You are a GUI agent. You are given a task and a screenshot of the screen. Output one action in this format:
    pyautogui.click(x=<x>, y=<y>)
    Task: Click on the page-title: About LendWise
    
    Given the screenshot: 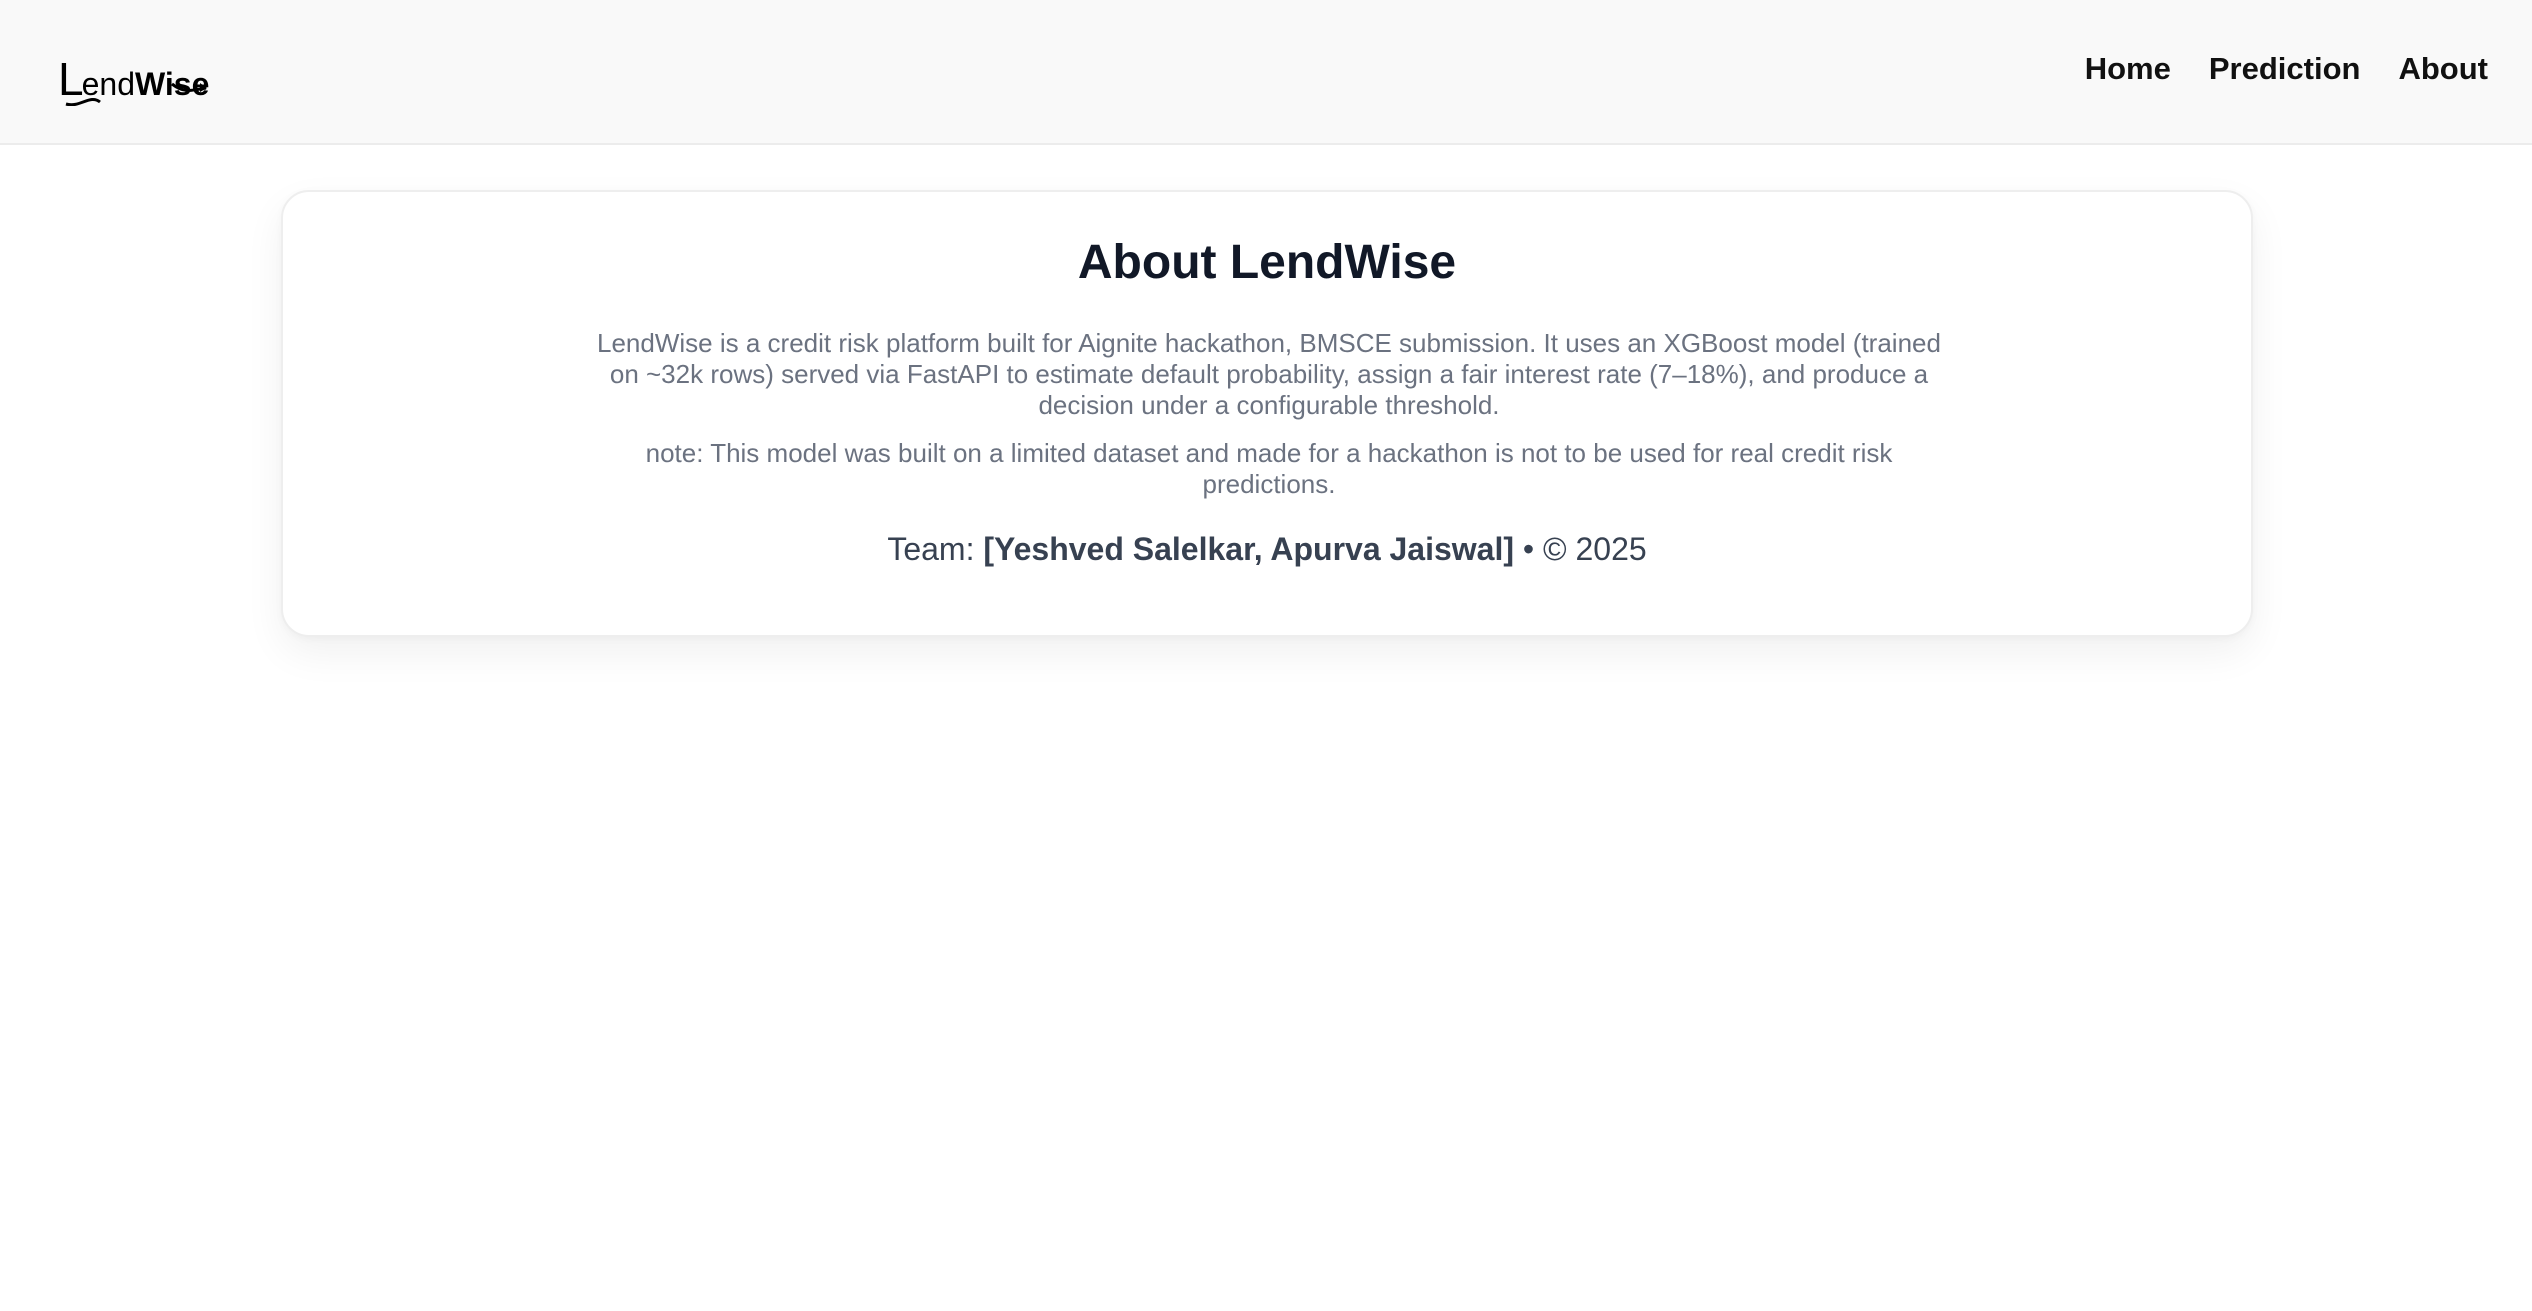 What is the action you would take?
    pyautogui.click(x=1267, y=262)
    